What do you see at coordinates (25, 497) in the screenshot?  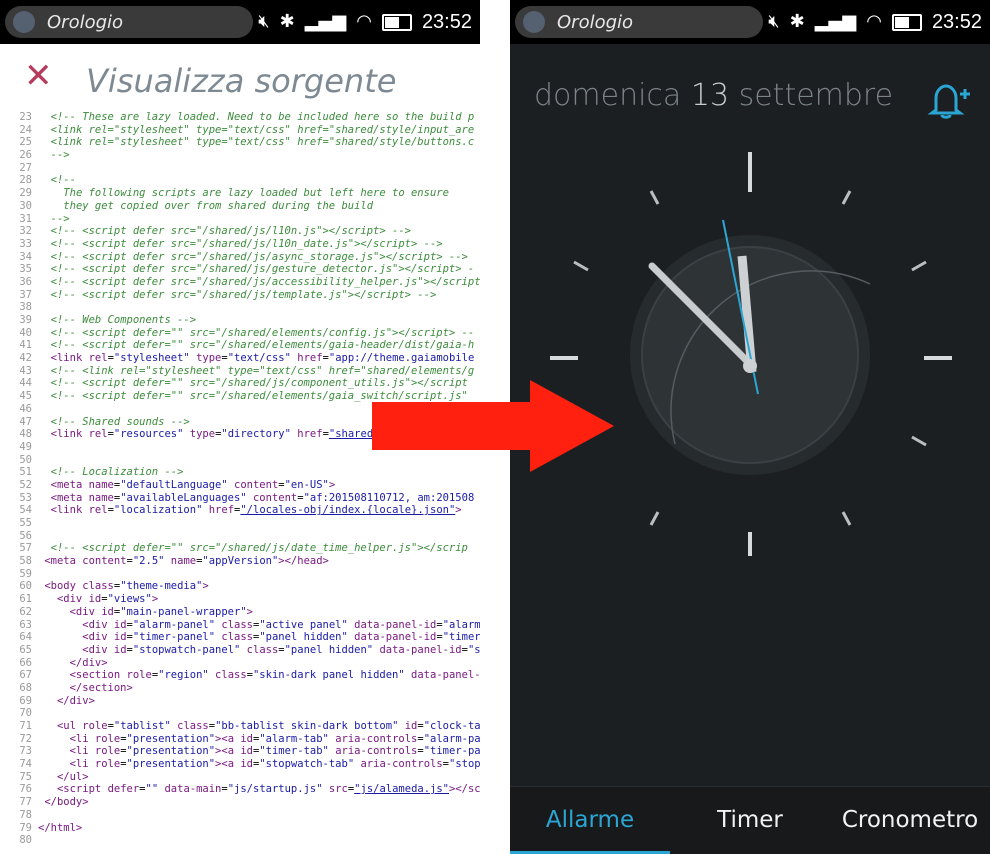 I see `line-number: 53` at bounding box center [25, 497].